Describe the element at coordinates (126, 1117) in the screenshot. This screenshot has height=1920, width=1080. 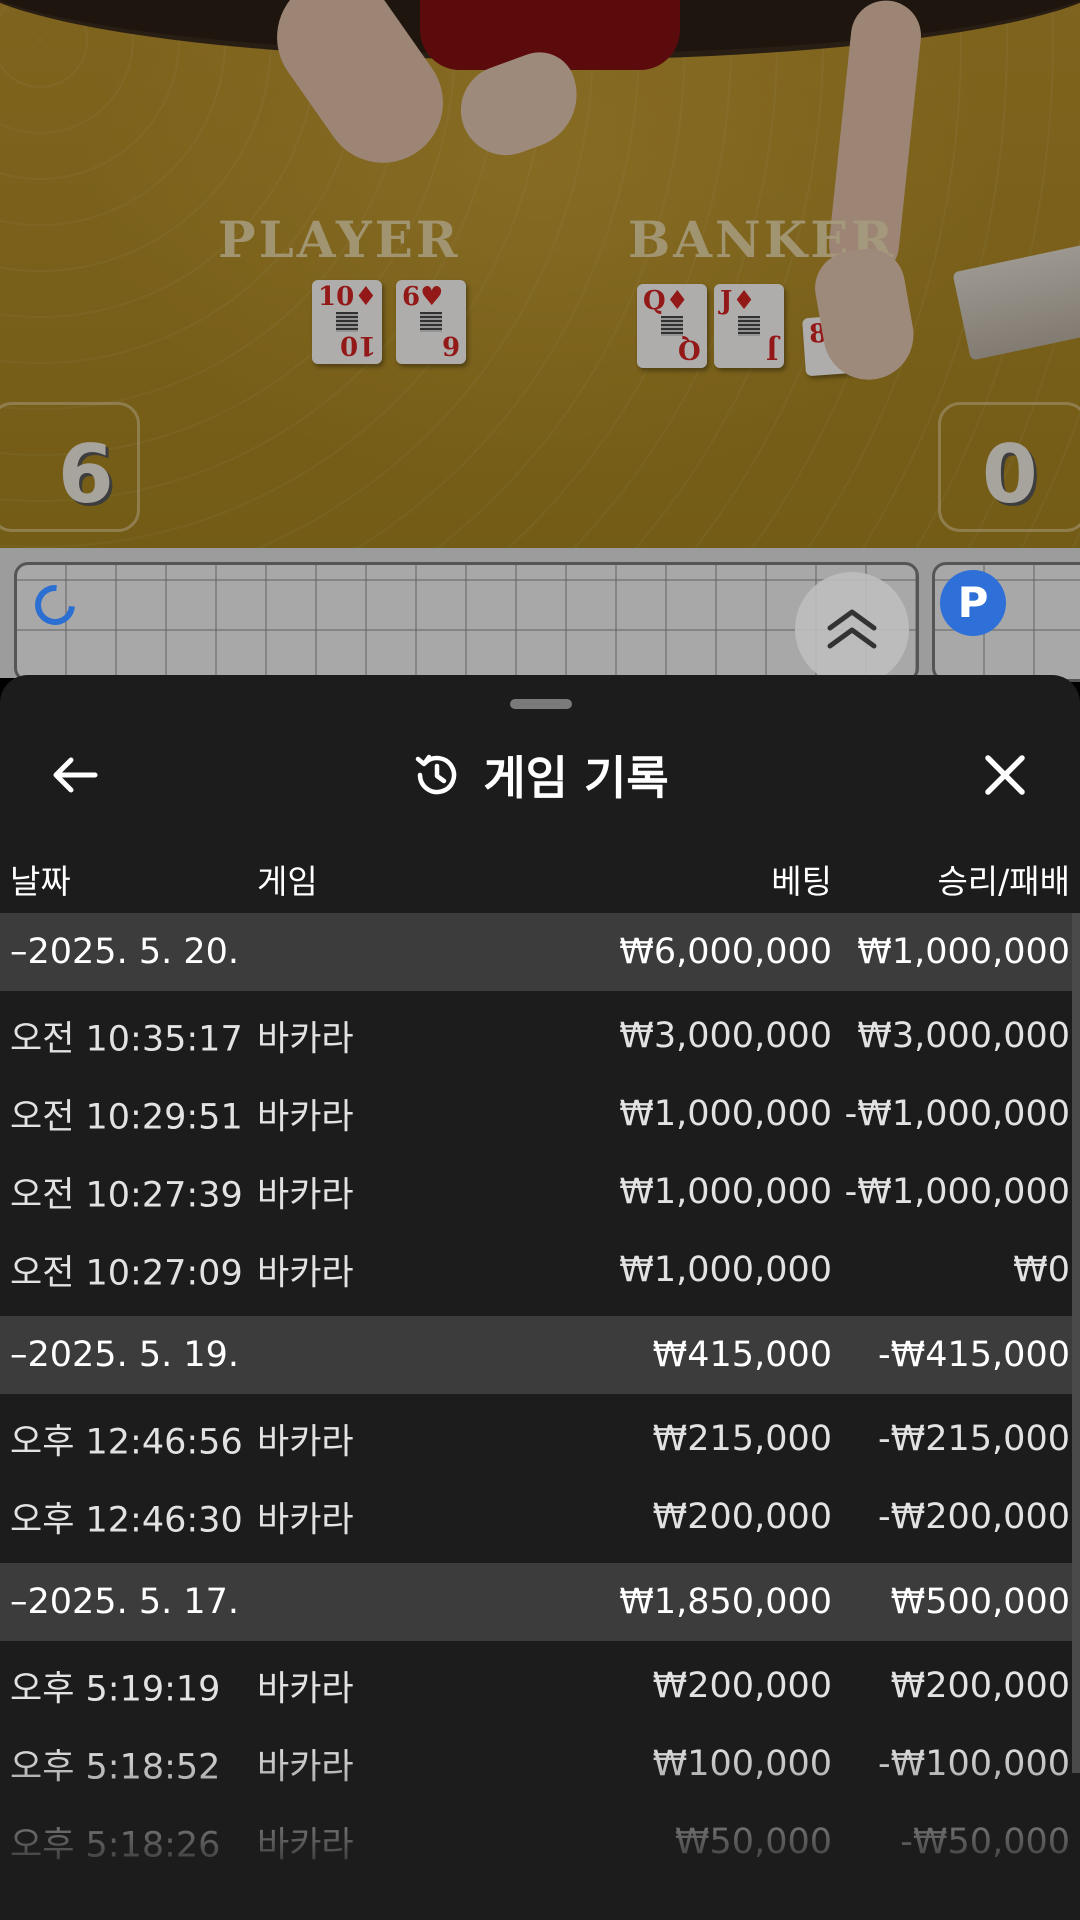
I see `row-time: 오전 10:29:51` at that location.